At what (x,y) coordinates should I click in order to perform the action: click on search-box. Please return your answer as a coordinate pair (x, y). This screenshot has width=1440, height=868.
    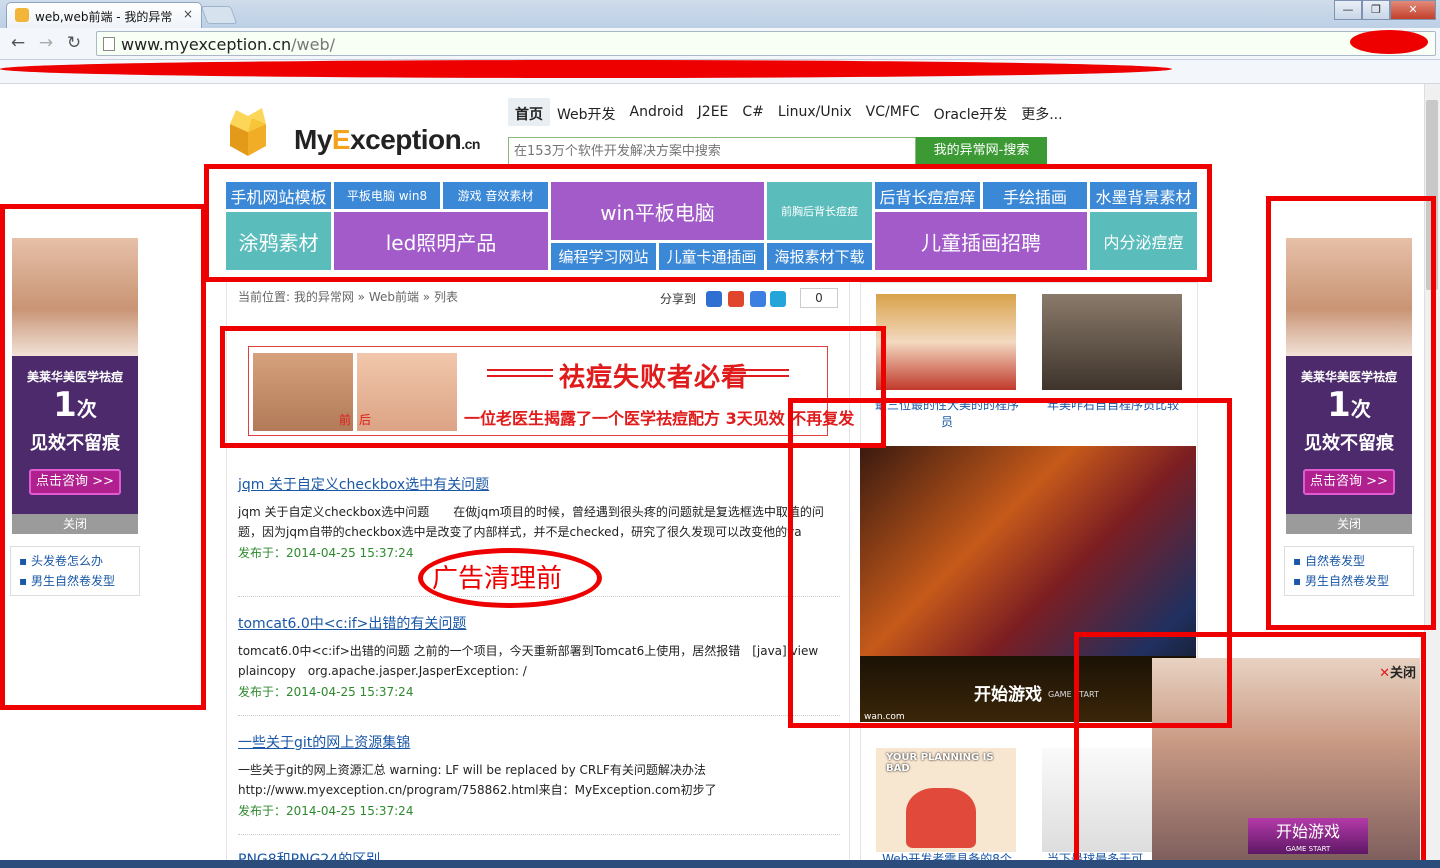
    Looking at the image, I should click on (712, 151).